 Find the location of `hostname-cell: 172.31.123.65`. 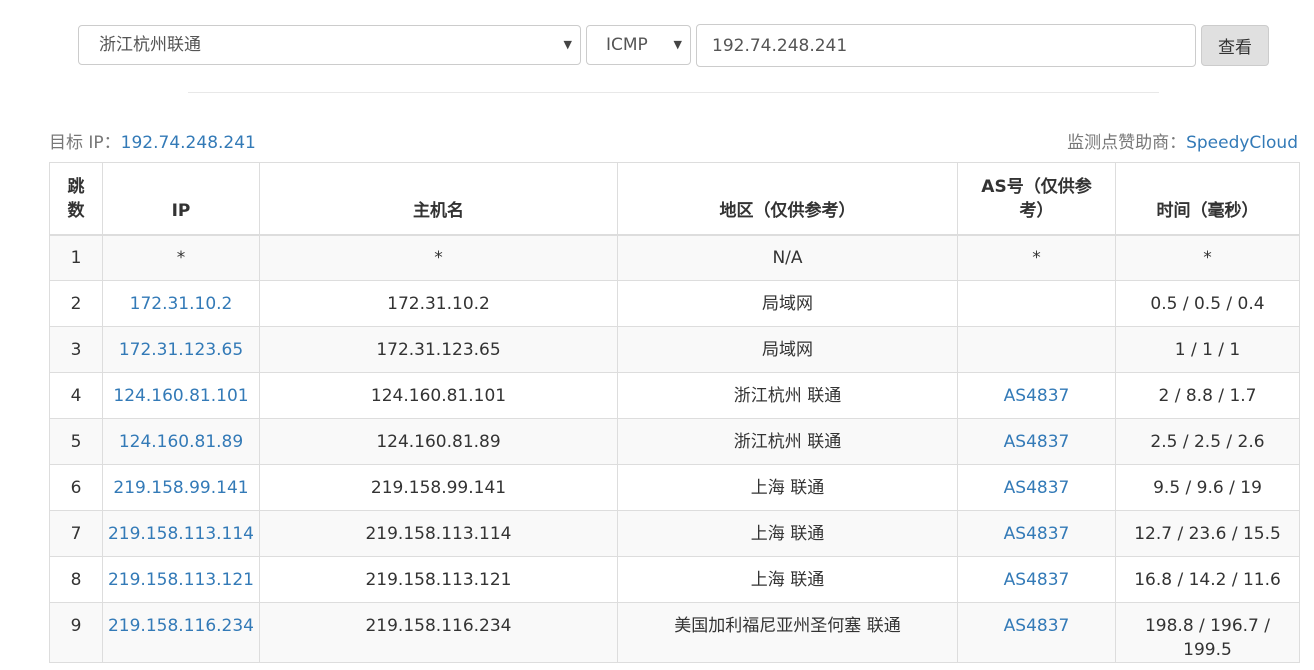

hostname-cell: 172.31.123.65 is located at coordinates (438, 349).